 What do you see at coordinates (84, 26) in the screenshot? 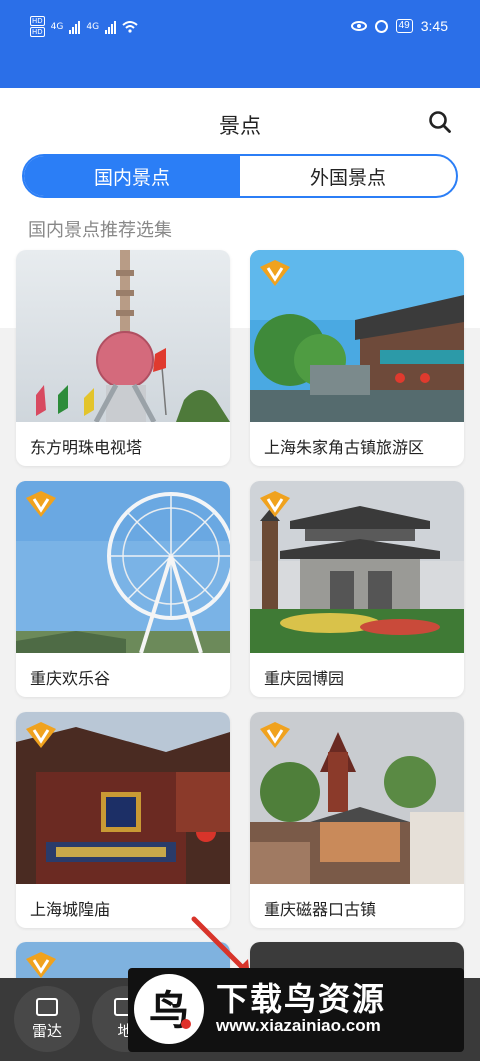
I see `status-left: HD HD 4G 4G` at bounding box center [84, 26].